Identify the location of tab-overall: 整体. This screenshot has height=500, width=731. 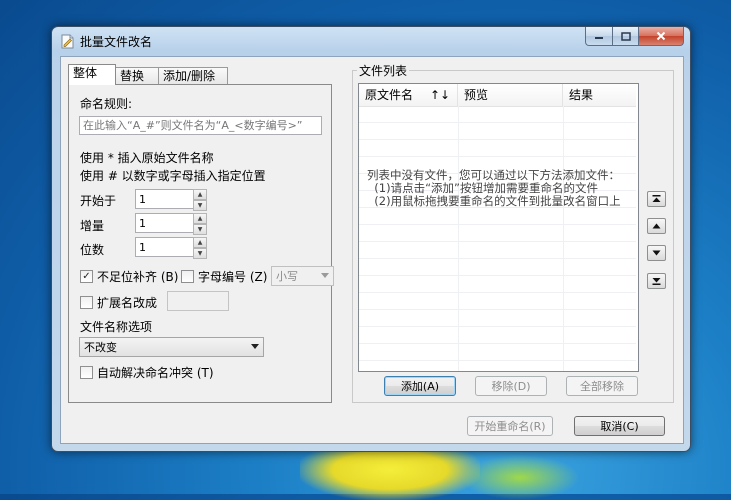
(92, 74).